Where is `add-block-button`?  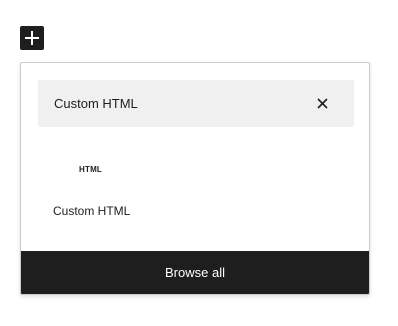
add-block-button is located at coordinates (32, 38).